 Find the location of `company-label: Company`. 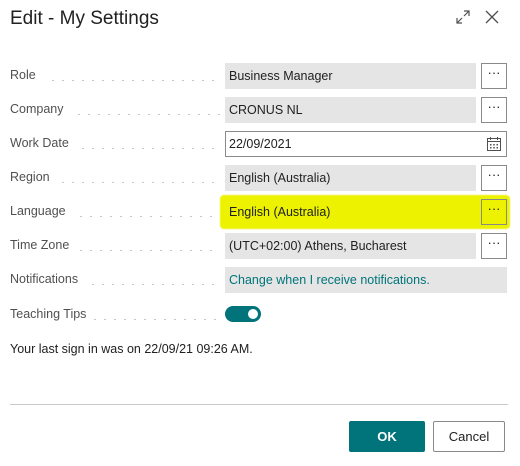

company-label: Company is located at coordinates (37, 109).